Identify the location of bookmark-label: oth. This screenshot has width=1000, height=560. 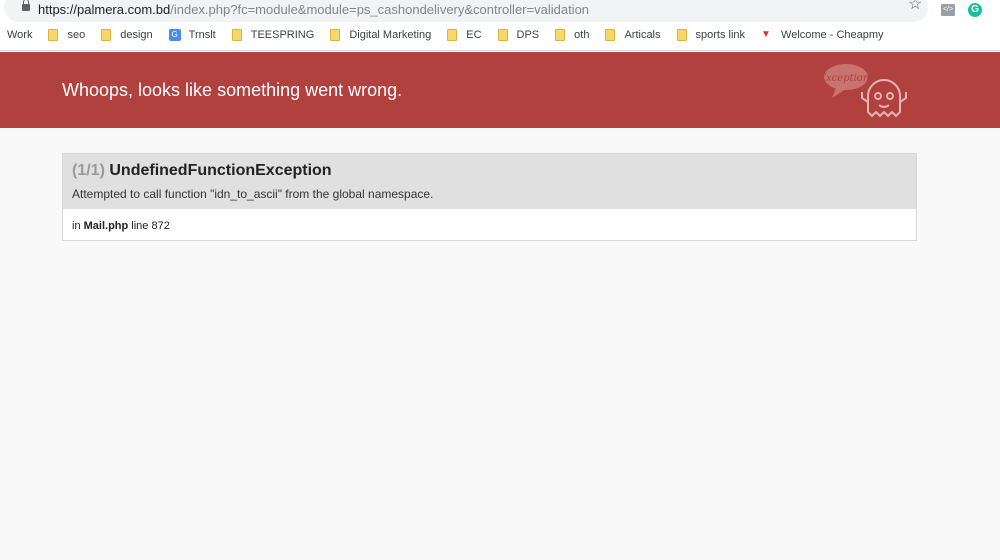
(582, 35).